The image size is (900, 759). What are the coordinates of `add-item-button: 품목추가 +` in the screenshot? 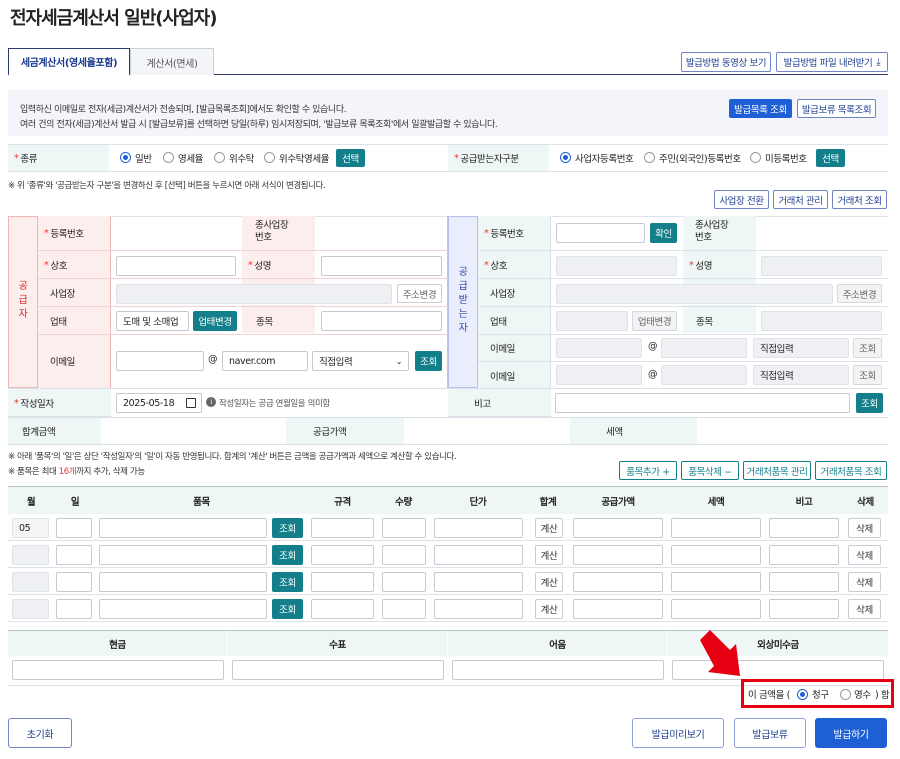 It's located at (648, 470).